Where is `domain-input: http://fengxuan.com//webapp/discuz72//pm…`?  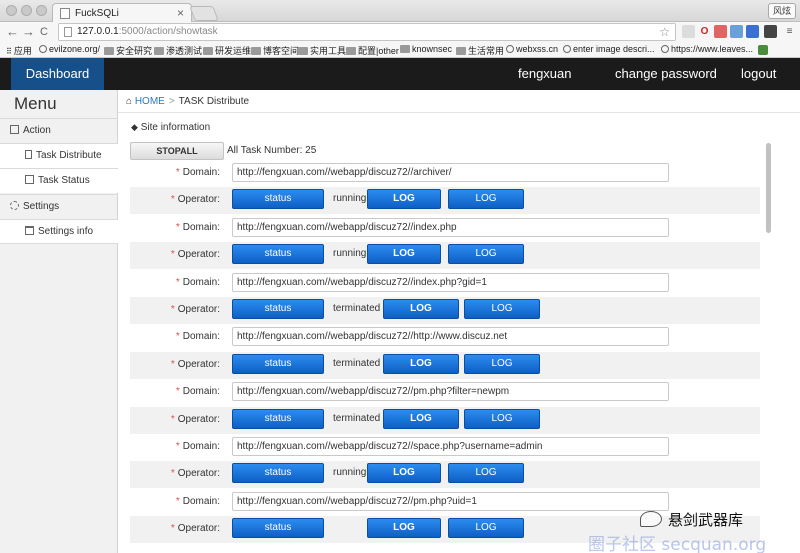 domain-input: http://fengxuan.com//webapp/discuz72//pm… is located at coordinates (450, 392).